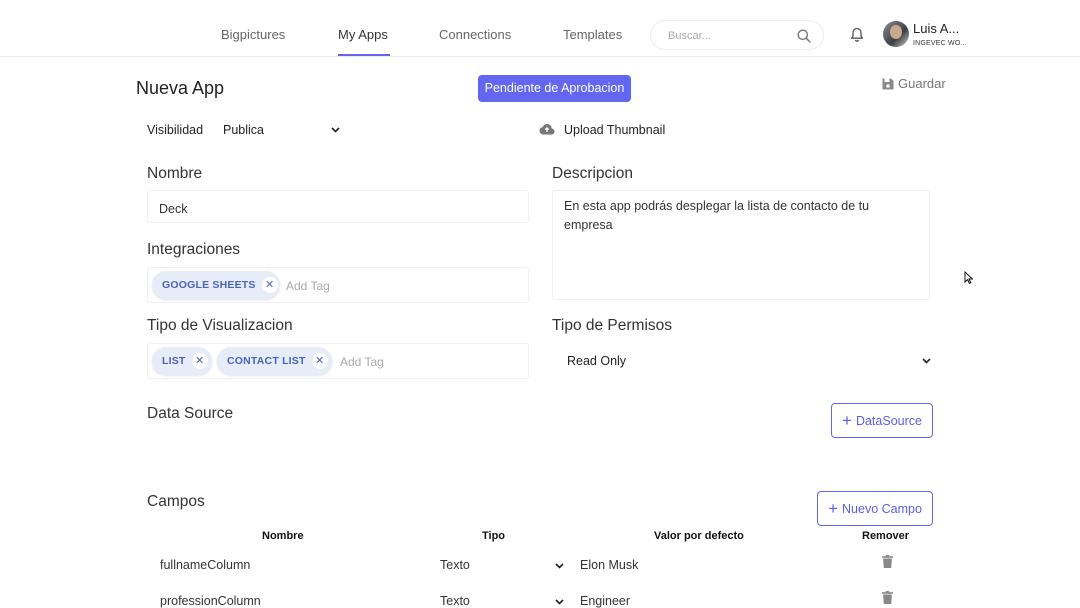 The width and height of the screenshot is (1080, 608). What do you see at coordinates (888, 420) in the screenshot?
I see `add-datasource-label: DataSource` at bounding box center [888, 420].